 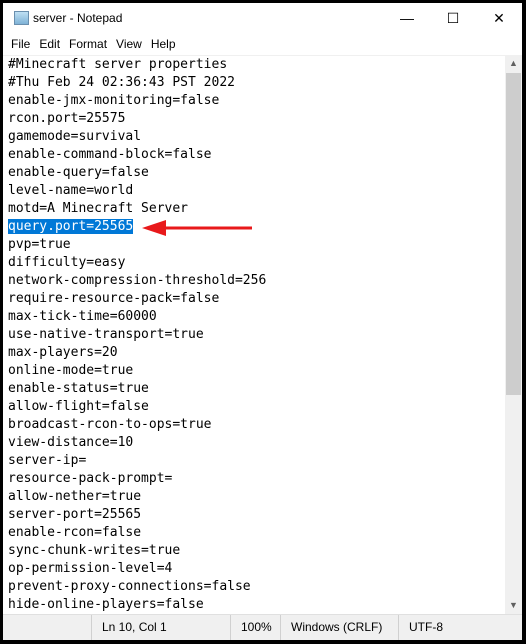 I want to click on line-text: max-players=20, so click(x=63, y=352).